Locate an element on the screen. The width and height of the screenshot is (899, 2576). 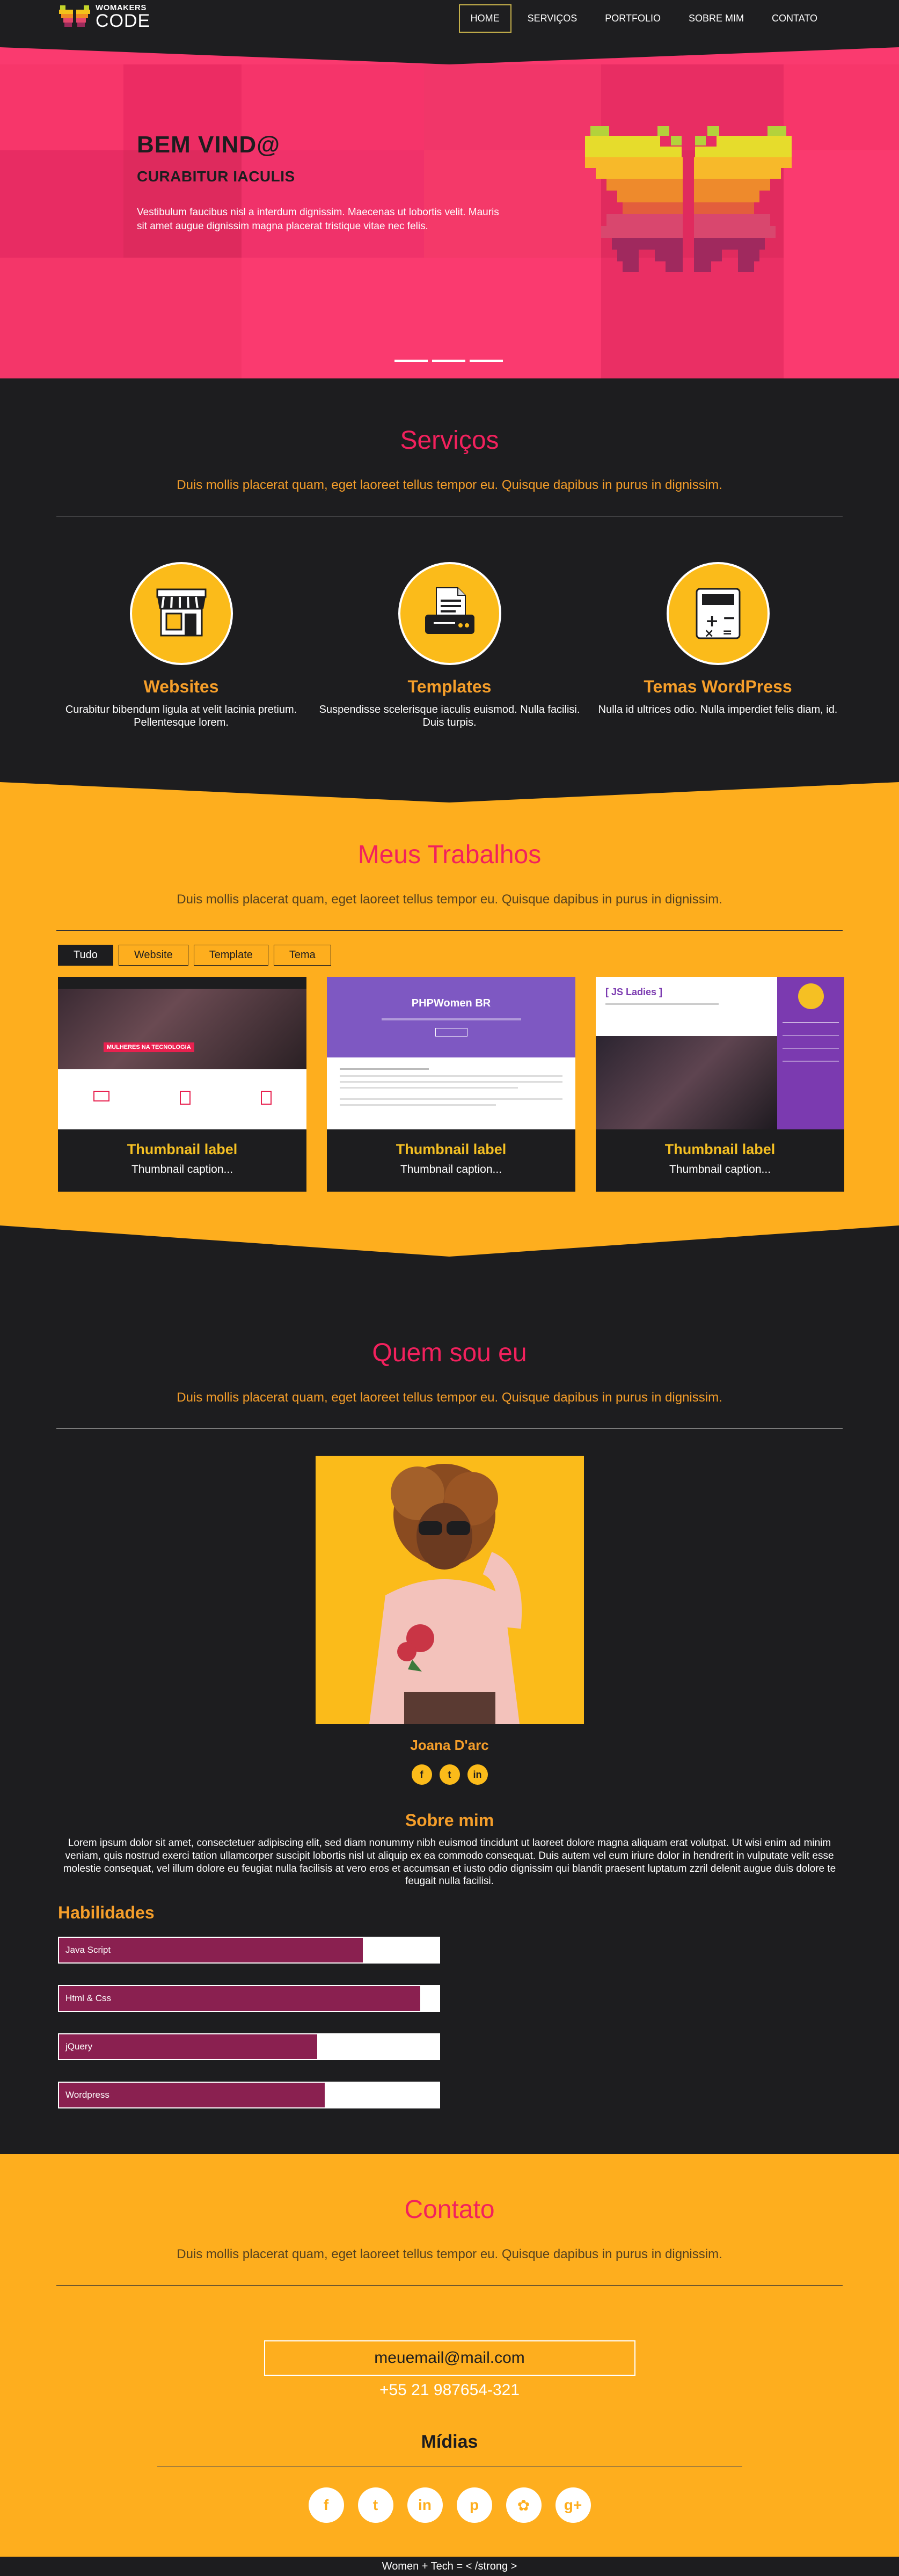
profile-socials: f t in is located at coordinates (449, 1775).